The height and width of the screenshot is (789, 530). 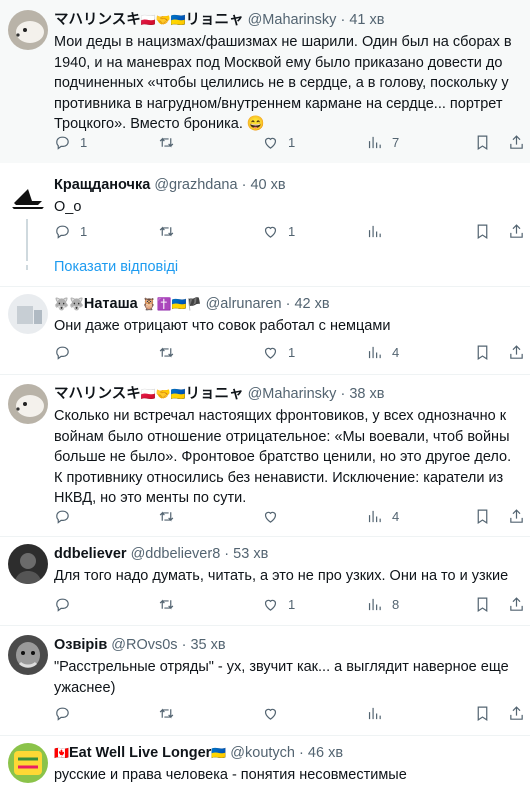 I want to click on display-name: Озвірів, so click(x=80, y=645).